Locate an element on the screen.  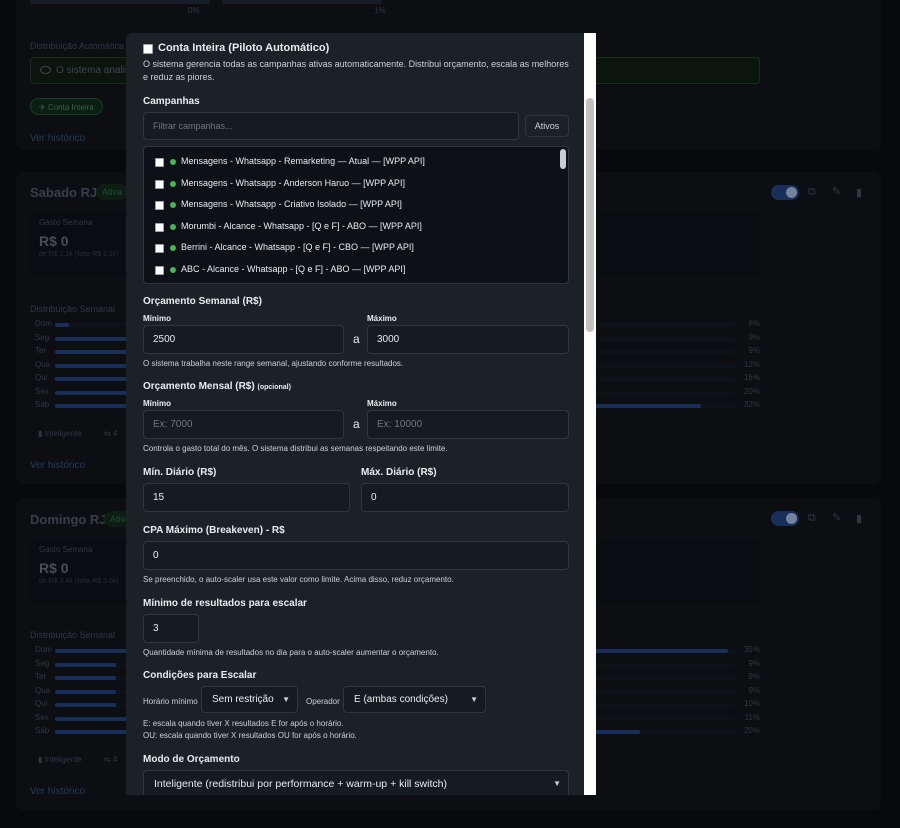
autopilot-label: Conta Inteira (Piloto Automático) is located at coordinates (244, 48).